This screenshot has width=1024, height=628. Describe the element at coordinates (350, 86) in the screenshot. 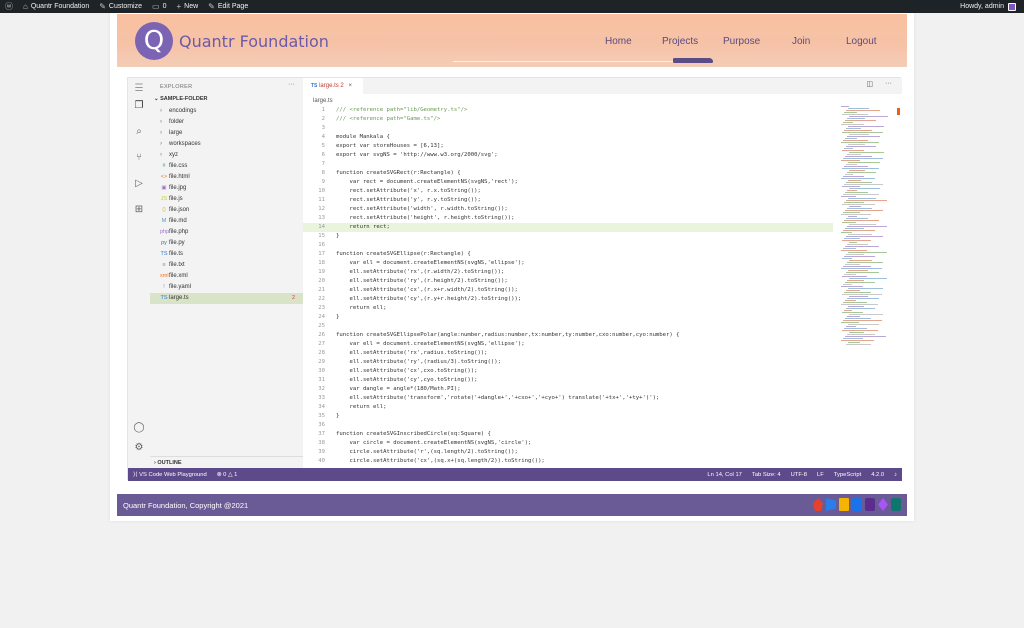

I see `close-icon: ×` at that location.